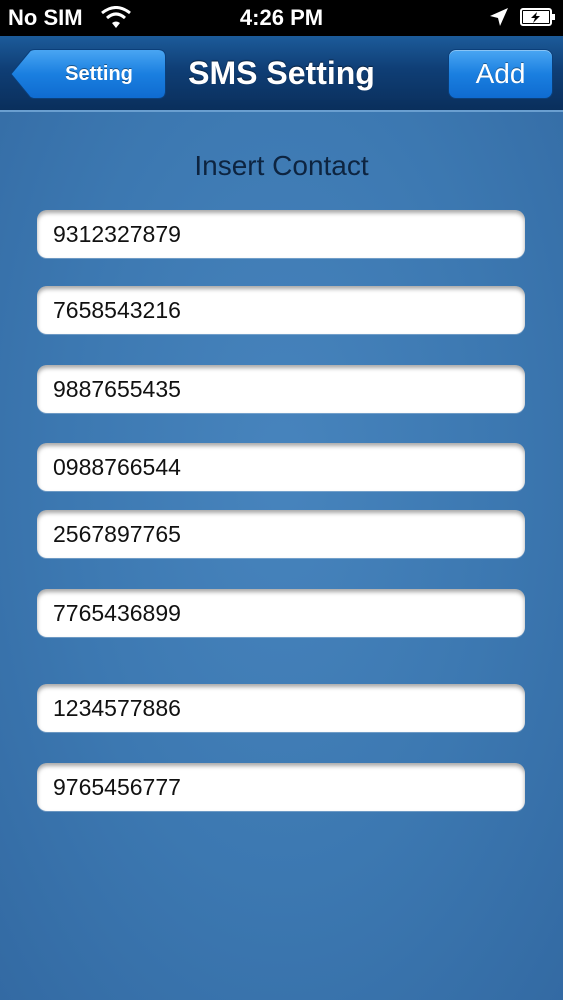  I want to click on status-bar: No SIM 4:26 PM, so click(281, 18).